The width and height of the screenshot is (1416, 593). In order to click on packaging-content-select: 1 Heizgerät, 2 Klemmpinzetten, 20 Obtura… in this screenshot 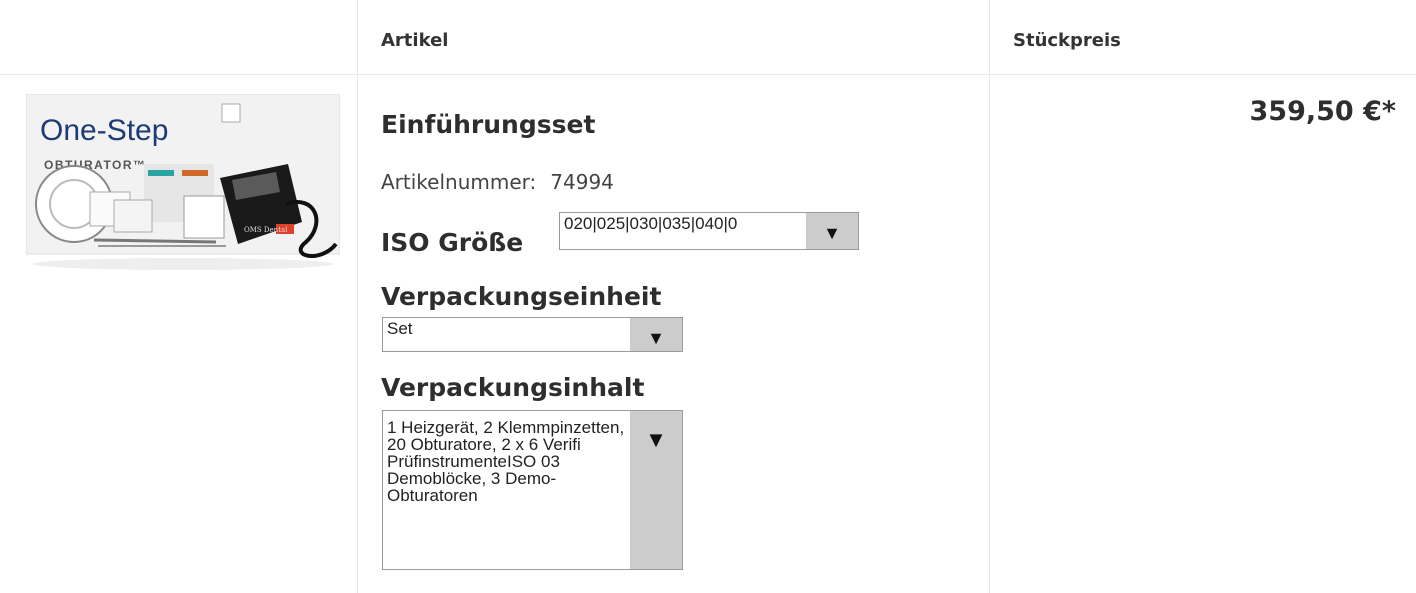, I will do `click(532, 490)`.